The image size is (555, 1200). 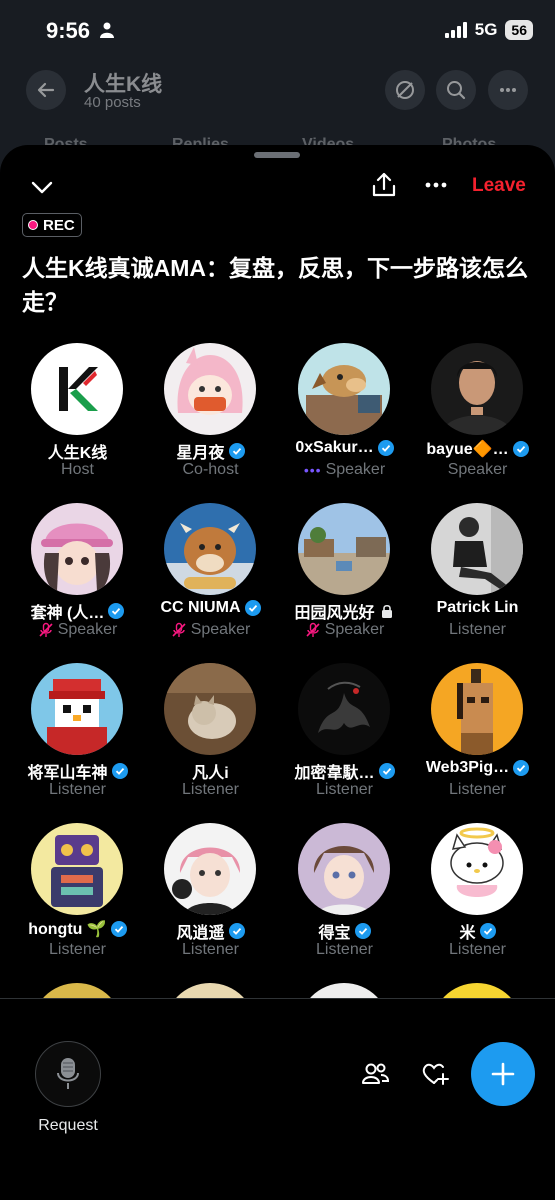 I want to click on courtyard-photo-image, so click(x=344, y=549).